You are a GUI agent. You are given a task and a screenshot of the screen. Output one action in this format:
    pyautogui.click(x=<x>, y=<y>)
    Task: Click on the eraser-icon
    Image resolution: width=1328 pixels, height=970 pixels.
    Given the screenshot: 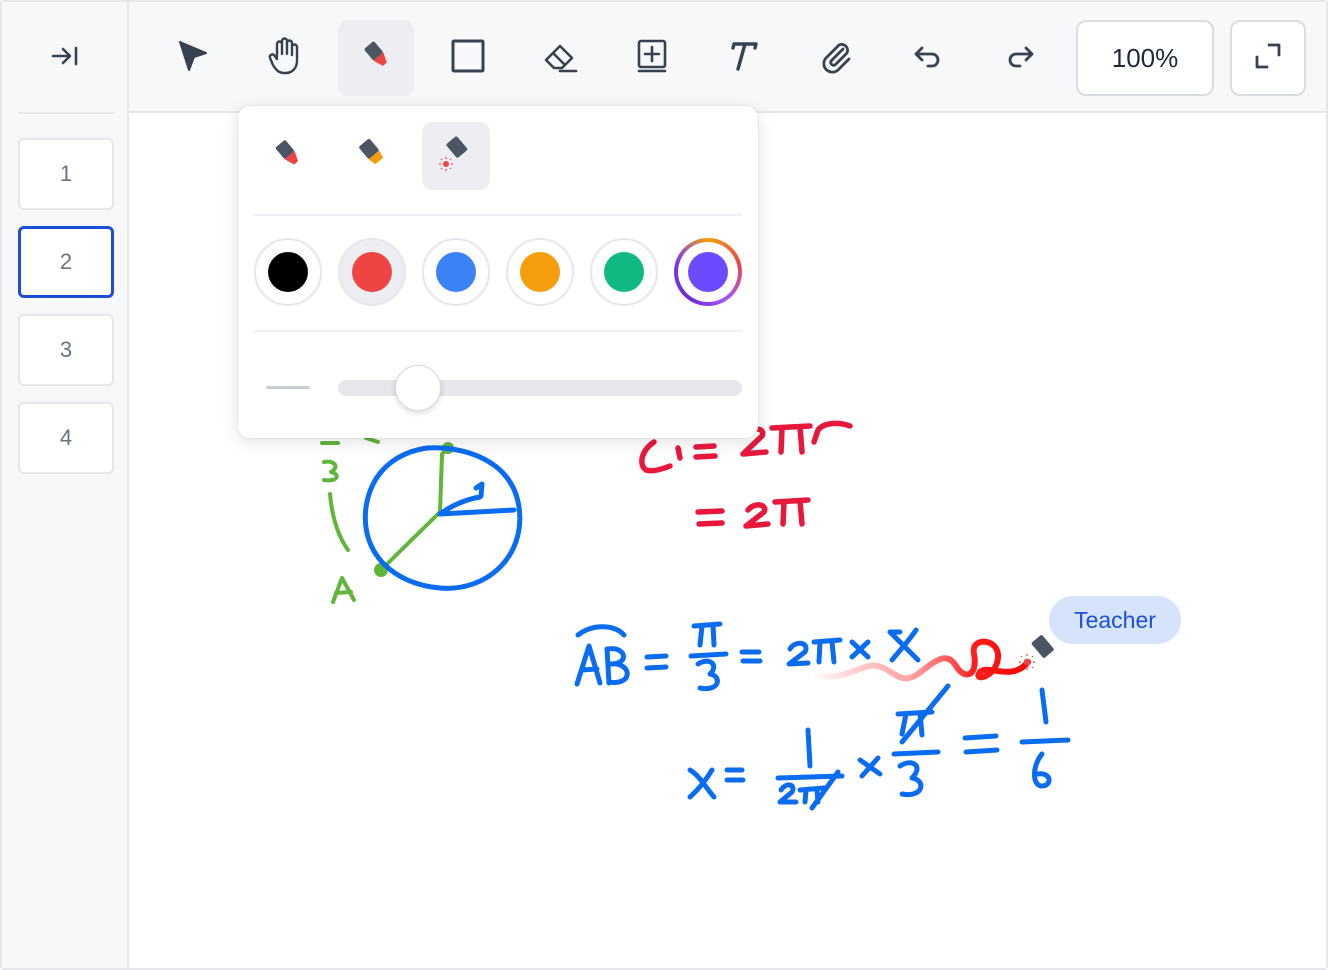 What is the action you would take?
    pyautogui.click(x=560, y=58)
    